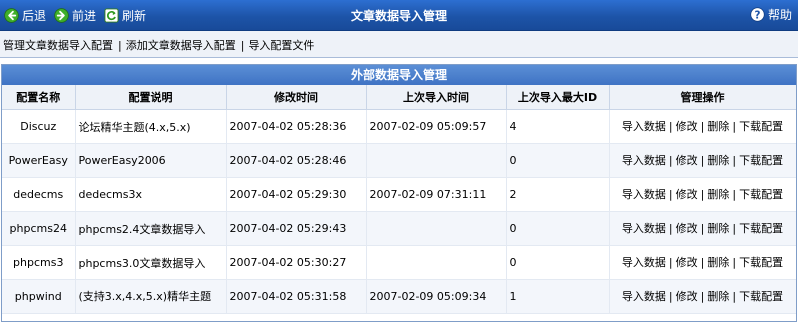 The height and width of the screenshot is (322, 798). What do you see at coordinates (558, 194) in the screenshot?
I see `last-max-id-cell: 2` at bounding box center [558, 194].